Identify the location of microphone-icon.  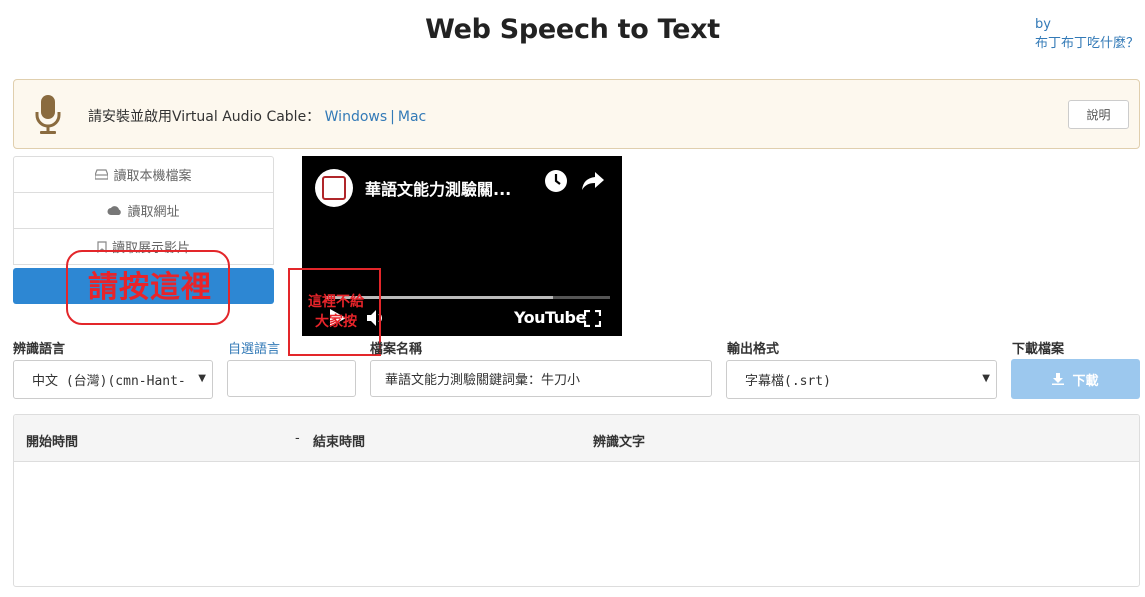
(48, 114).